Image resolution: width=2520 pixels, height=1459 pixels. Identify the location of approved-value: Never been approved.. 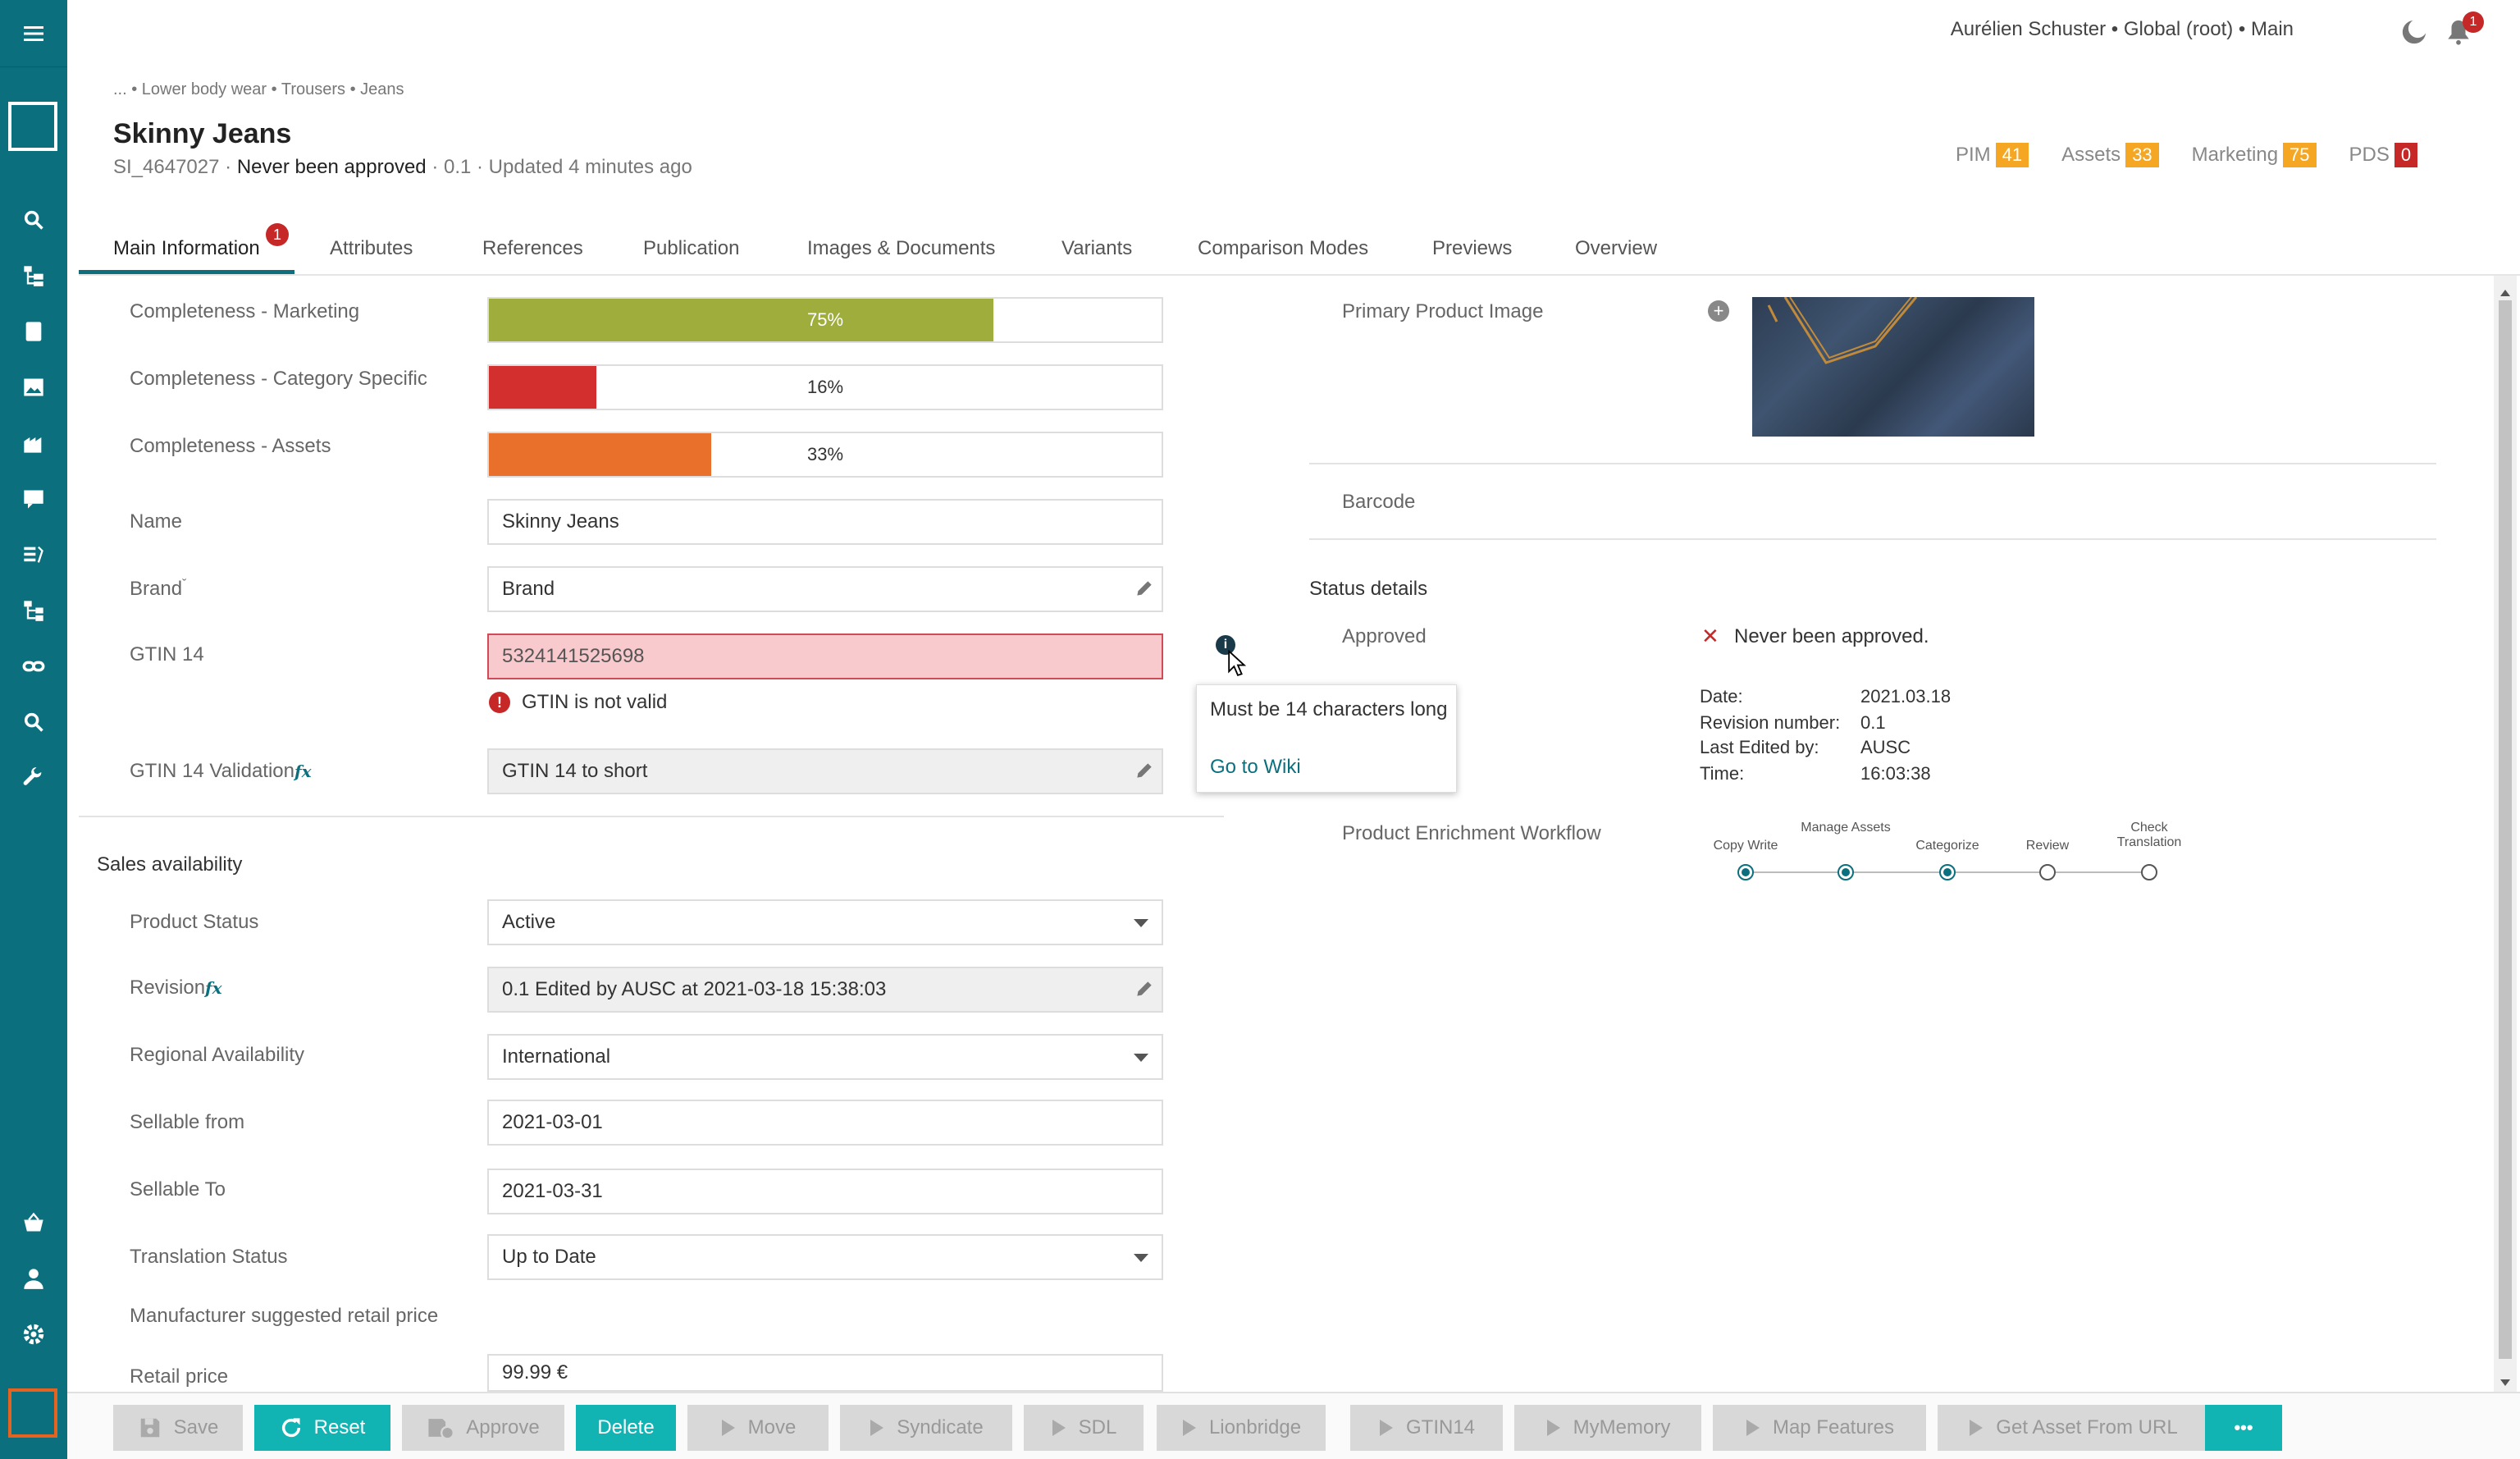
(1831, 636).